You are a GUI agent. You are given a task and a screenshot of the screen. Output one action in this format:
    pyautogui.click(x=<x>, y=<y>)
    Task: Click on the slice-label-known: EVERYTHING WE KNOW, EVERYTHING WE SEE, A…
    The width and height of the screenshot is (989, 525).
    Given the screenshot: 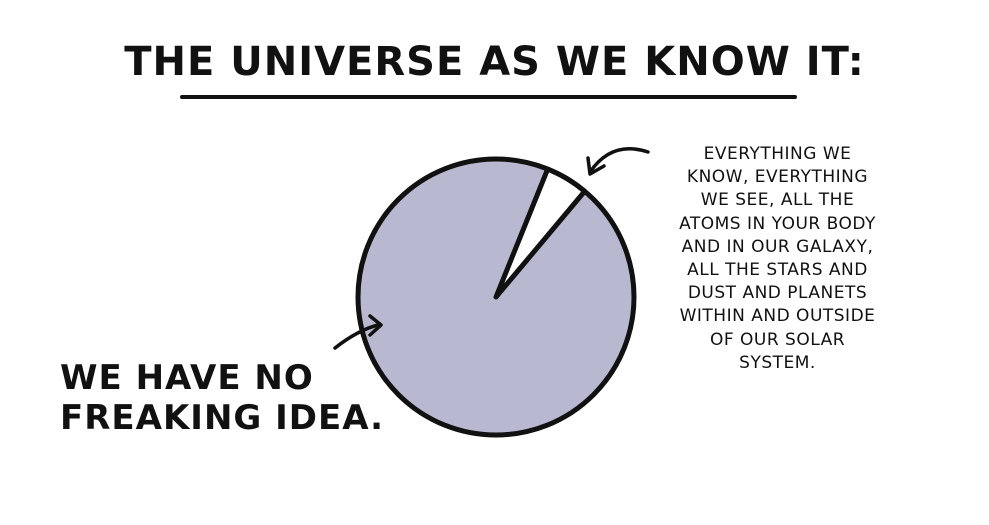 What is the action you would take?
    pyautogui.click(x=777, y=258)
    